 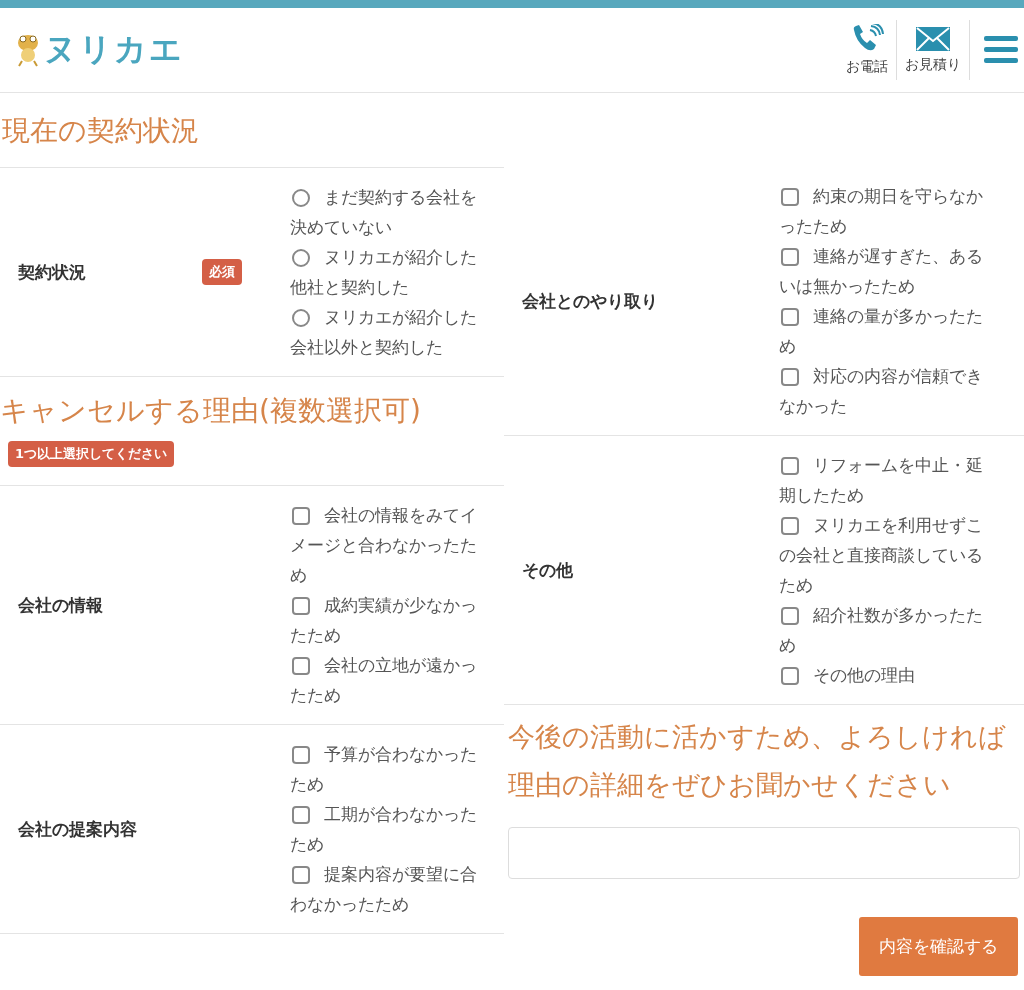 What do you see at coordinates (52, 272) in the screenshot?
I see `field-label: 契約状況` at bounding box center [52, 272].